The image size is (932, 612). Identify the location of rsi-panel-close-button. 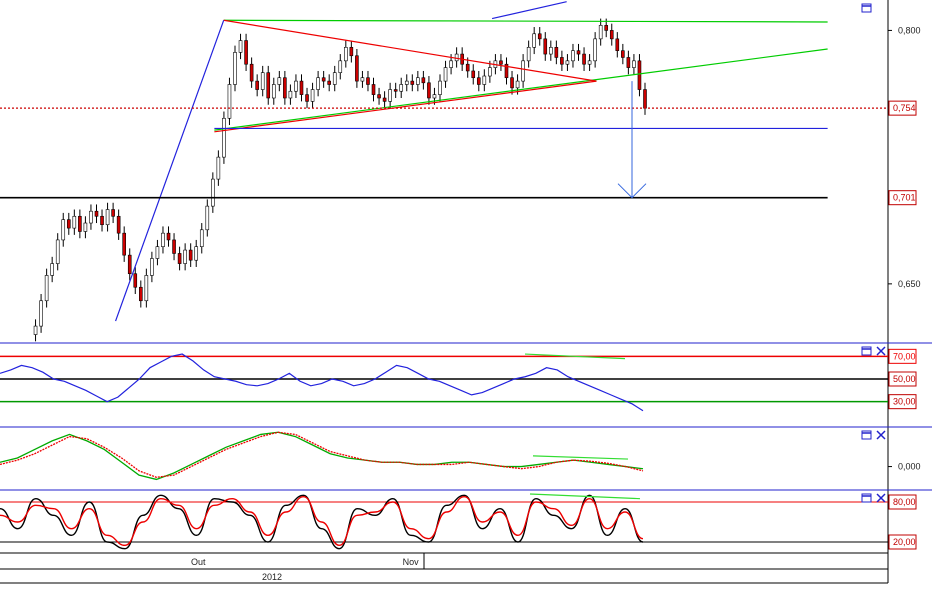
(881, 351).